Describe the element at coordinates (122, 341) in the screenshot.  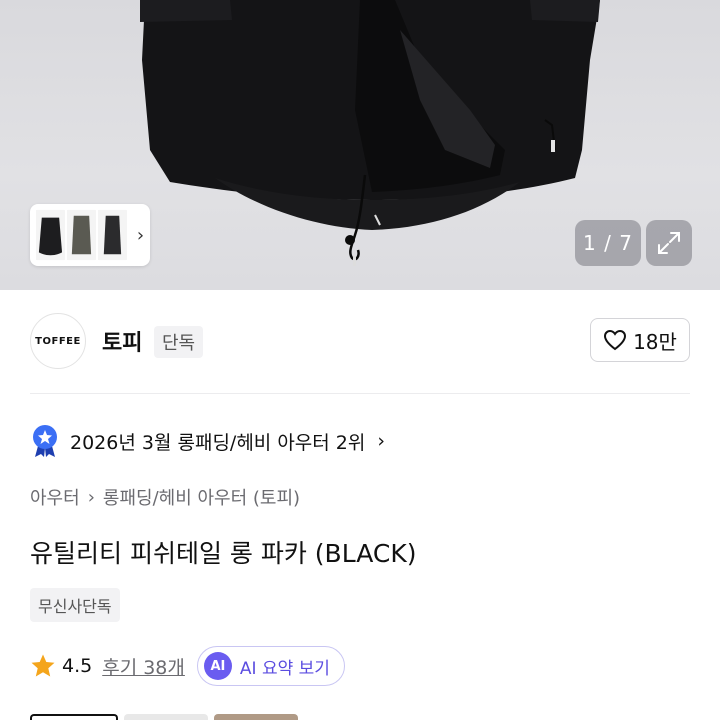
I see `brand-name: 토피` at that location.